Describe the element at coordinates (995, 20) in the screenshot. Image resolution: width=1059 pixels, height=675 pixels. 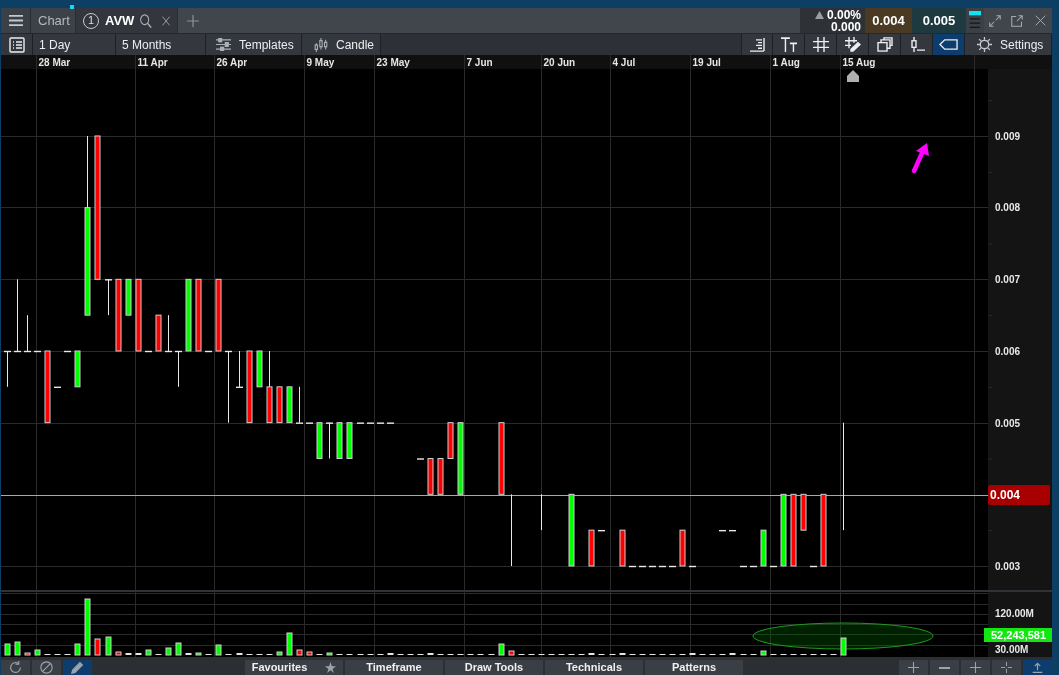
I see `expand-icon` at that location.